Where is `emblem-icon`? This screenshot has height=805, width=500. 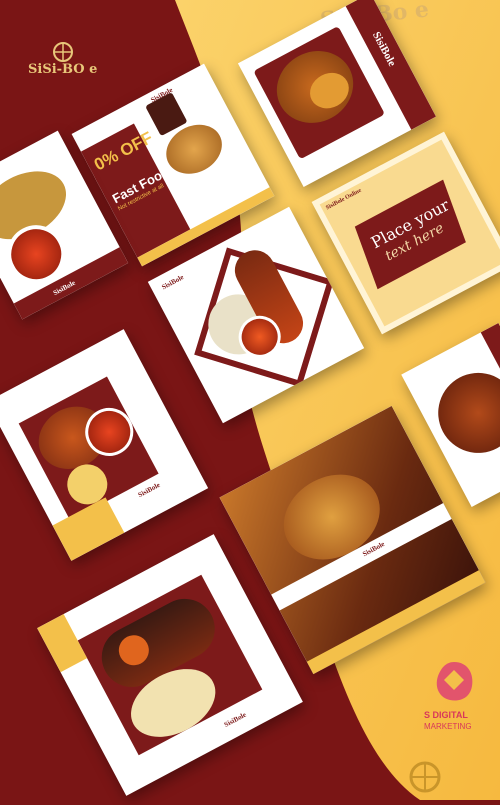
emblem-icon is located at coordinates (425, 777).